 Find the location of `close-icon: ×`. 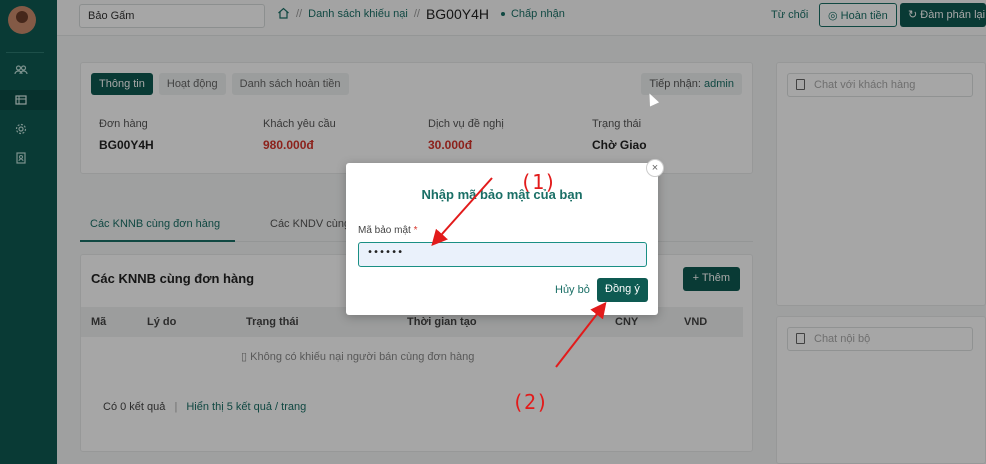

close-icon: × is located at coordinates (655, 168).